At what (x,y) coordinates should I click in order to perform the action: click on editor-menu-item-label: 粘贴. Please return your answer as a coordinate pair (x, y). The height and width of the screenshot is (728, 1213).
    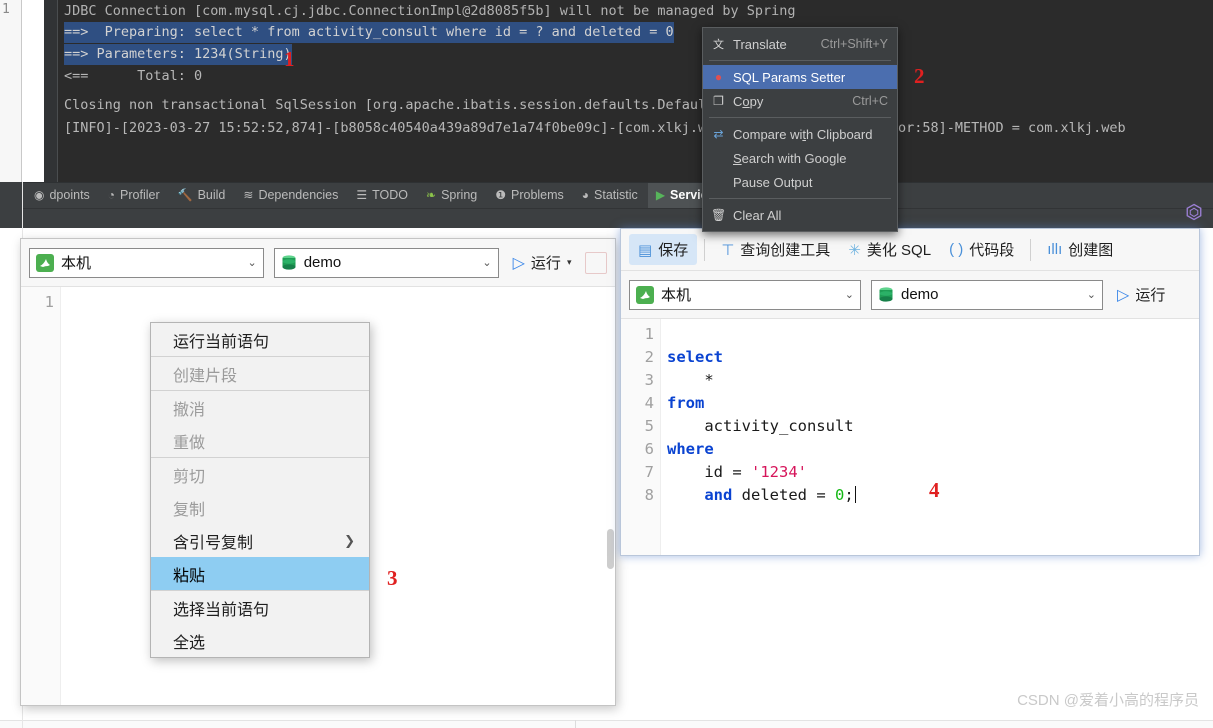
    Looking at the image, I should click on (189, 576).